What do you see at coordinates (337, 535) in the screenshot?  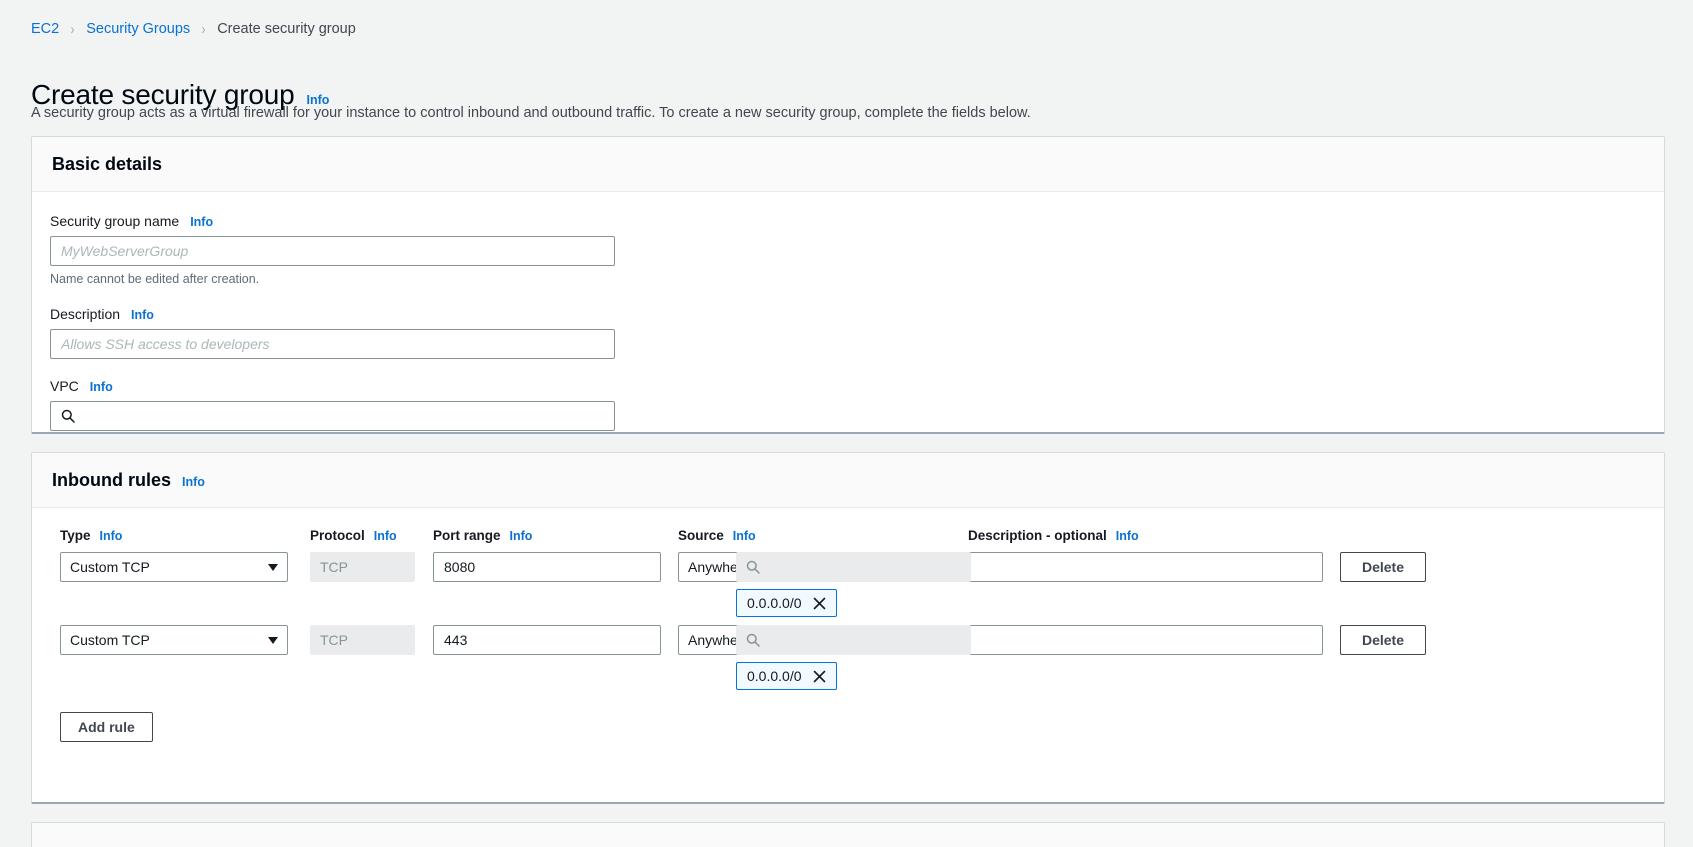 I see `column-header-protocol-label: Protocol` at bounding box center [337, 535].